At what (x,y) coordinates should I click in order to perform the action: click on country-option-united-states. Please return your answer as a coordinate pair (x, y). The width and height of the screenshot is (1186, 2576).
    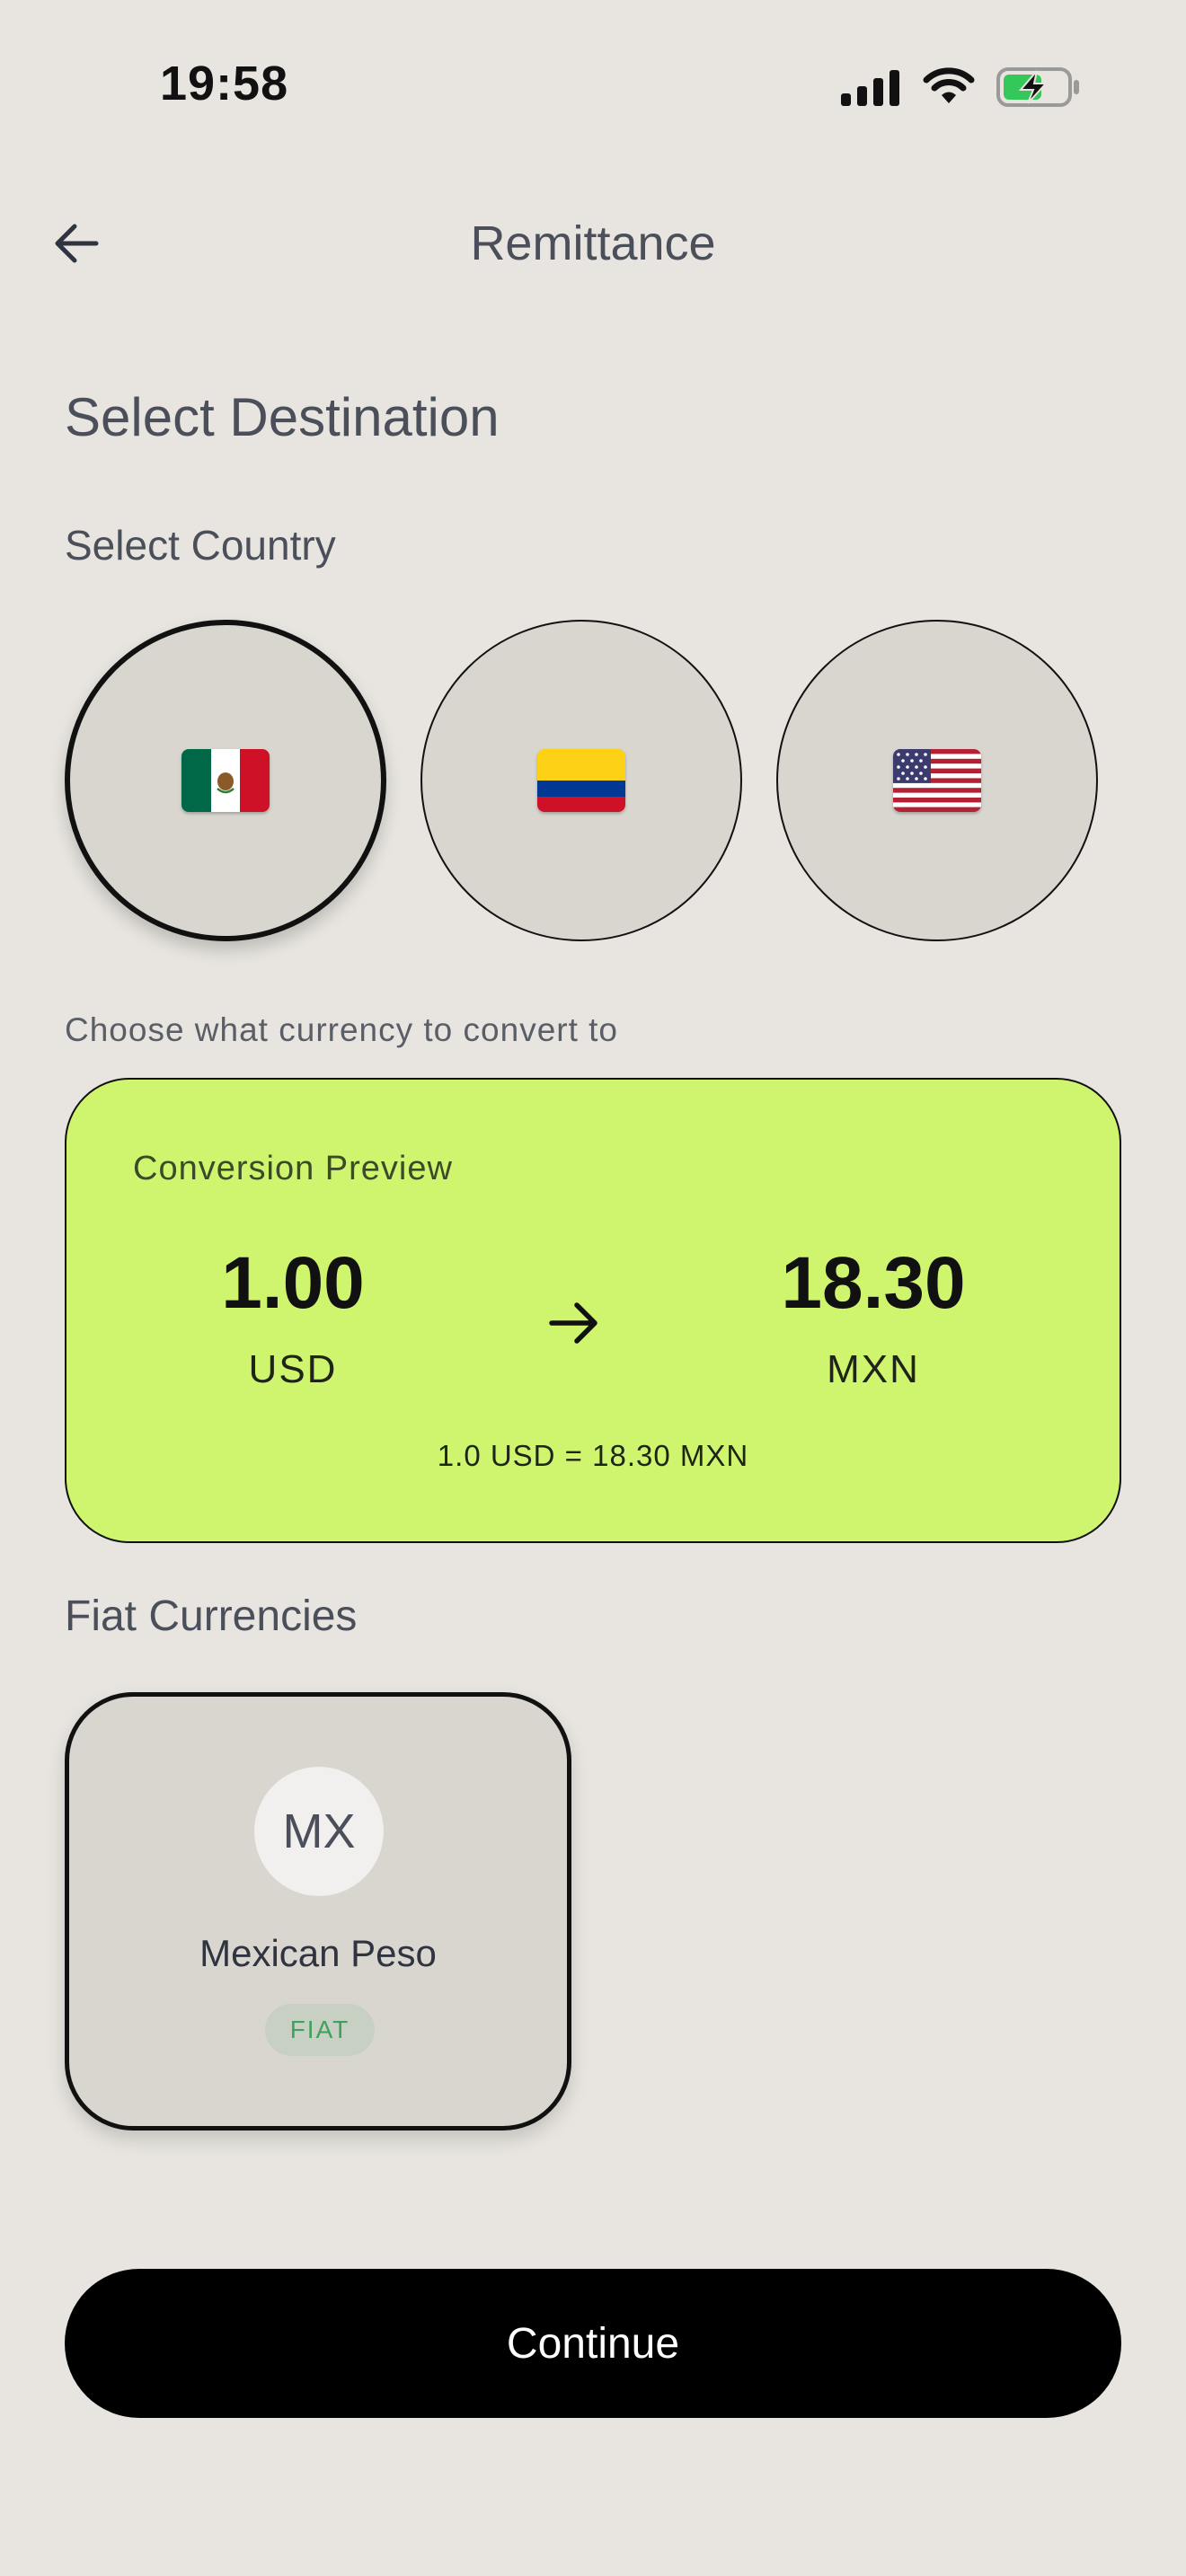
    Looking at the image, I should click on (937, 780).